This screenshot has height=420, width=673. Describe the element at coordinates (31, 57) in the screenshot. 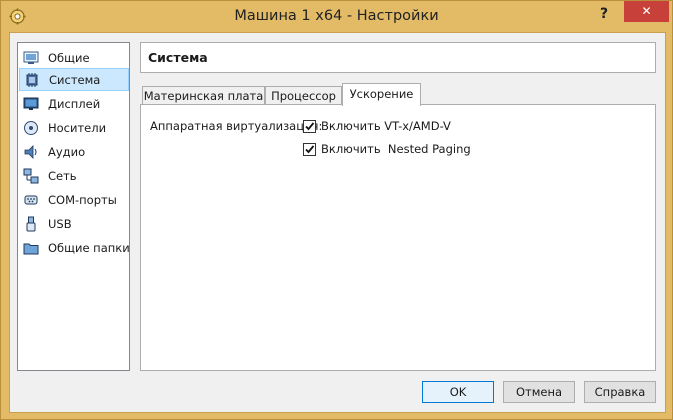

I see `general-icon` at that location.